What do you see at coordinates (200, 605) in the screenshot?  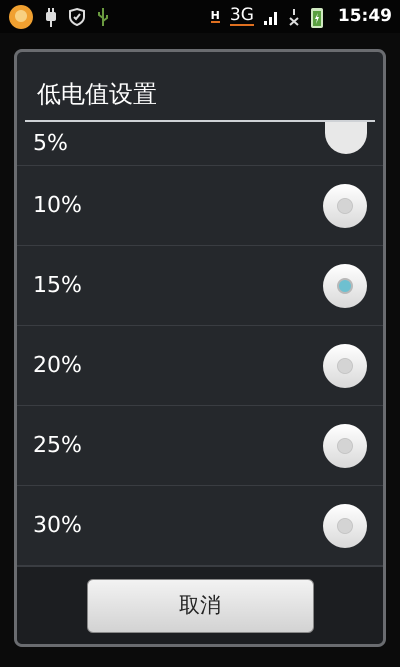 I see `cancel-button: 取消` at bounding box center [200, 605].